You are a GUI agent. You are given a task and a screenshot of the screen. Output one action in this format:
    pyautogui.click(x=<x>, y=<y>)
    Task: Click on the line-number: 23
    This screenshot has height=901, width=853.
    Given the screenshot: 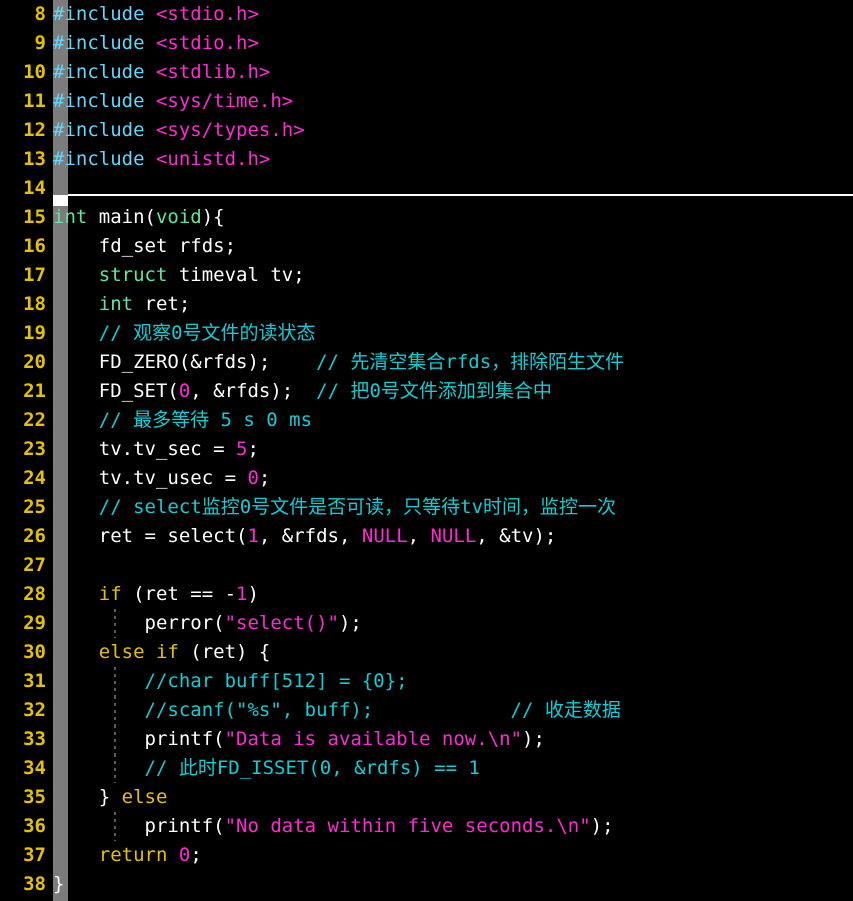 What is the action you would take?
    pyautogui.click(x=34, y=449)
    